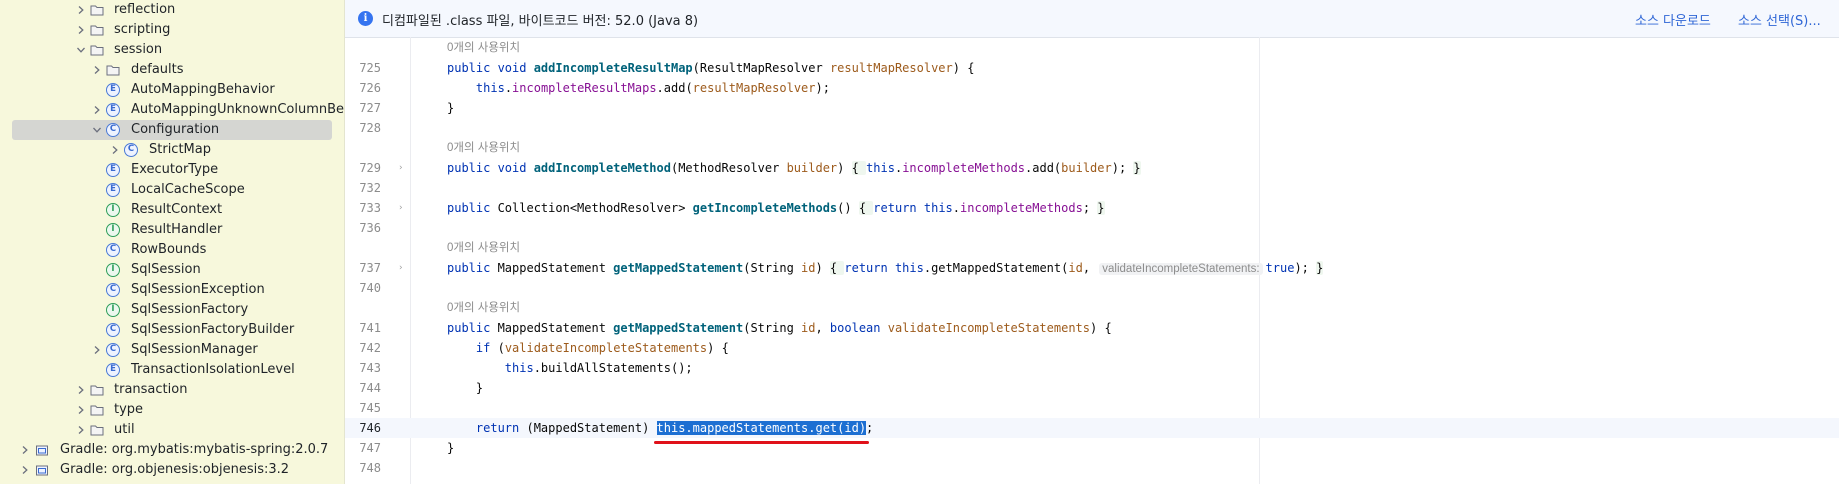  Describe the element at coordinates (172, 50) in the screenshot. I see `tree-item-session: session` at that location.